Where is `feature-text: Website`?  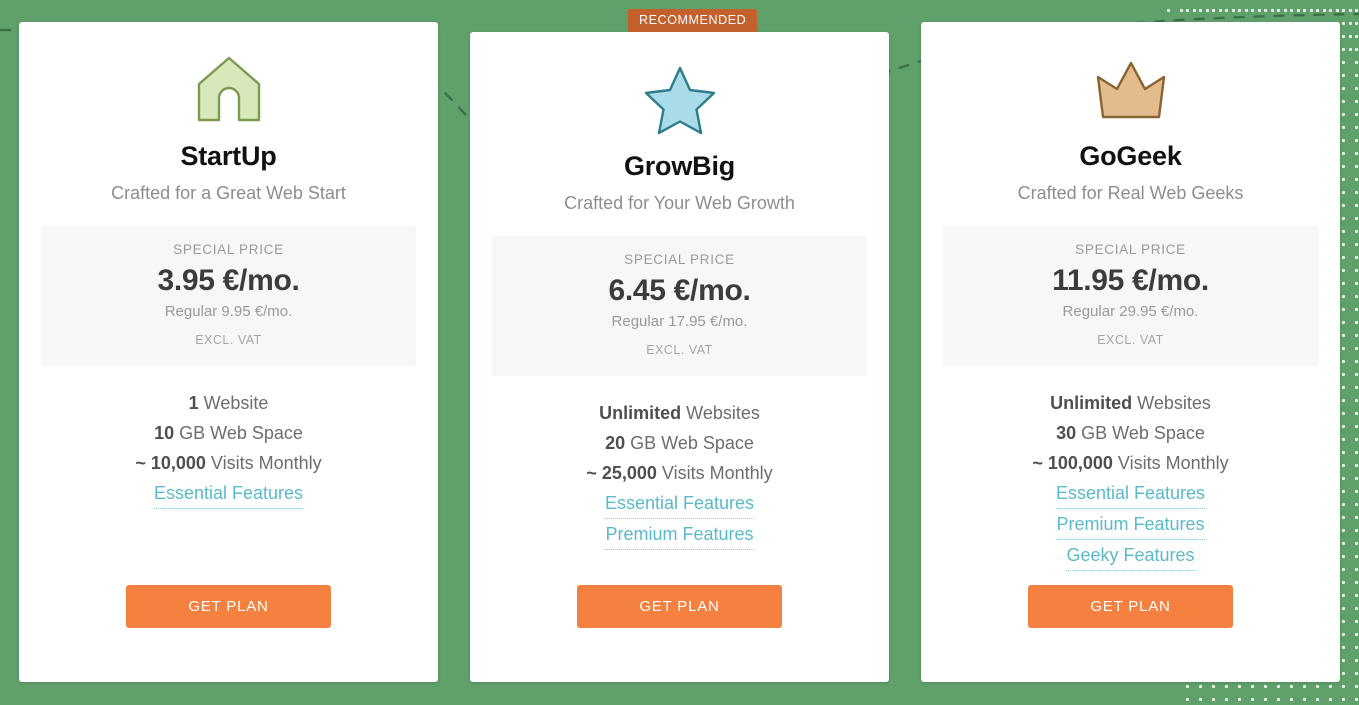
feature-text: Website is located at coordinates (233, 402).